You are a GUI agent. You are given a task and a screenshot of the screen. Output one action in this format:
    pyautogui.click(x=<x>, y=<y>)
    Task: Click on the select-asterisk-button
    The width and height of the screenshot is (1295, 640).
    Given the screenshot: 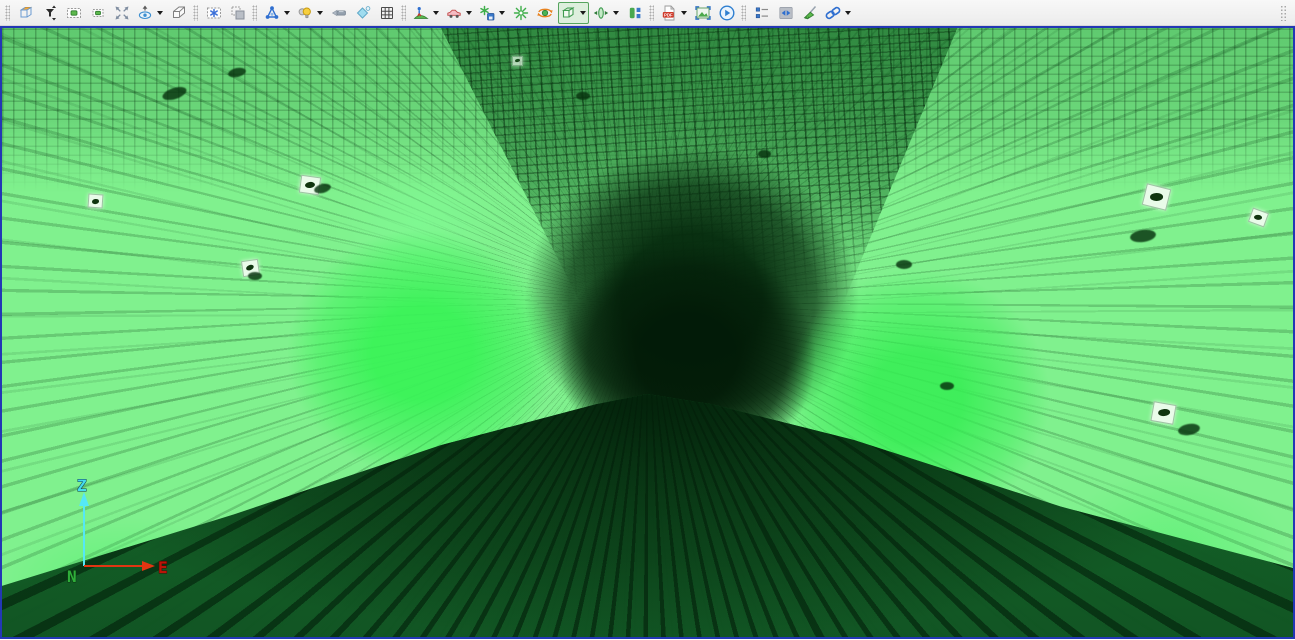 What is the action you would take?
    pyautogui.click(x=214, y=13)
    